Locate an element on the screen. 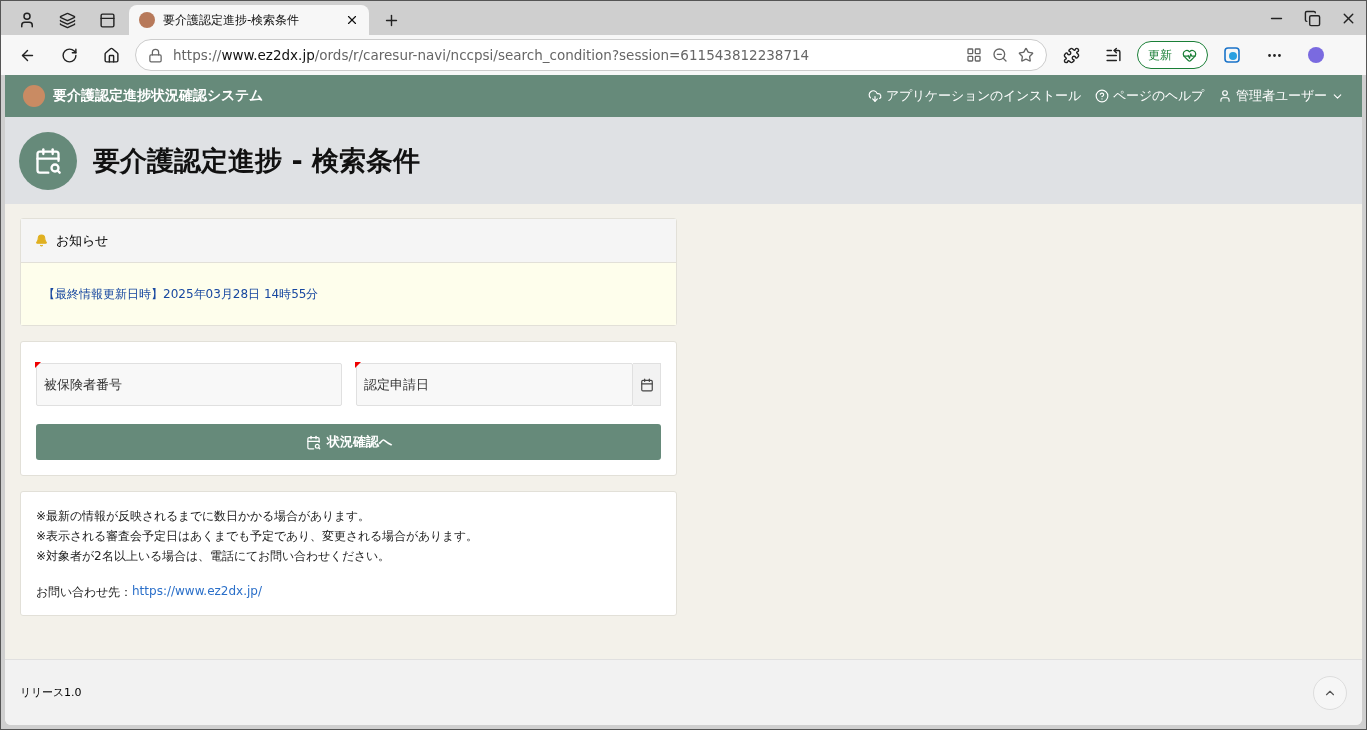 The image size is (1367, 730). star-icon is located at coordinates (1026, 55).